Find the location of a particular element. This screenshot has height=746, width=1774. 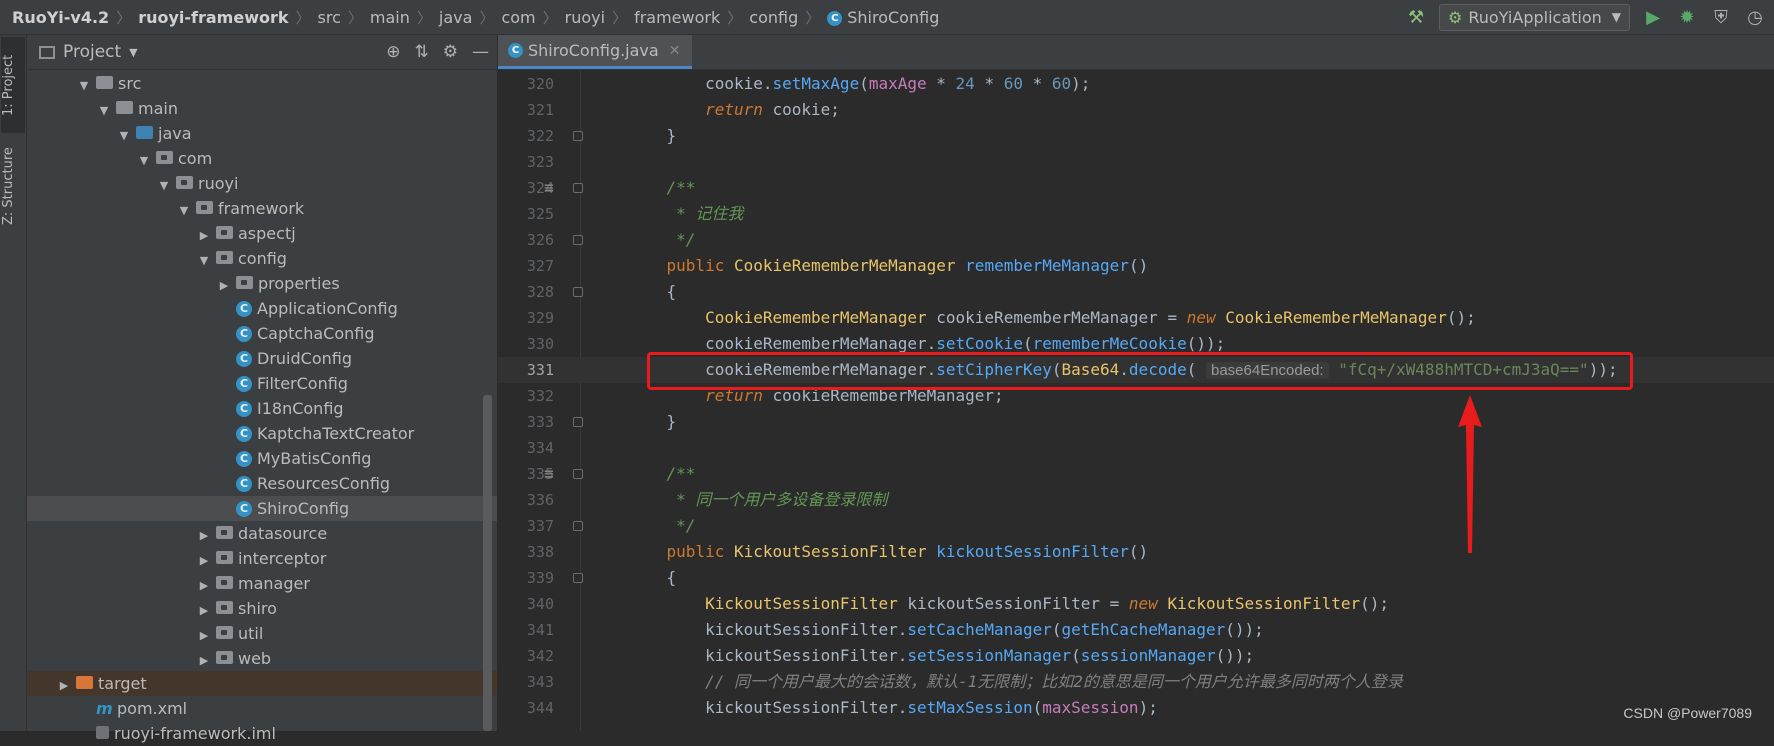

code-line: 333 } is located at coordinates (1136, 422).